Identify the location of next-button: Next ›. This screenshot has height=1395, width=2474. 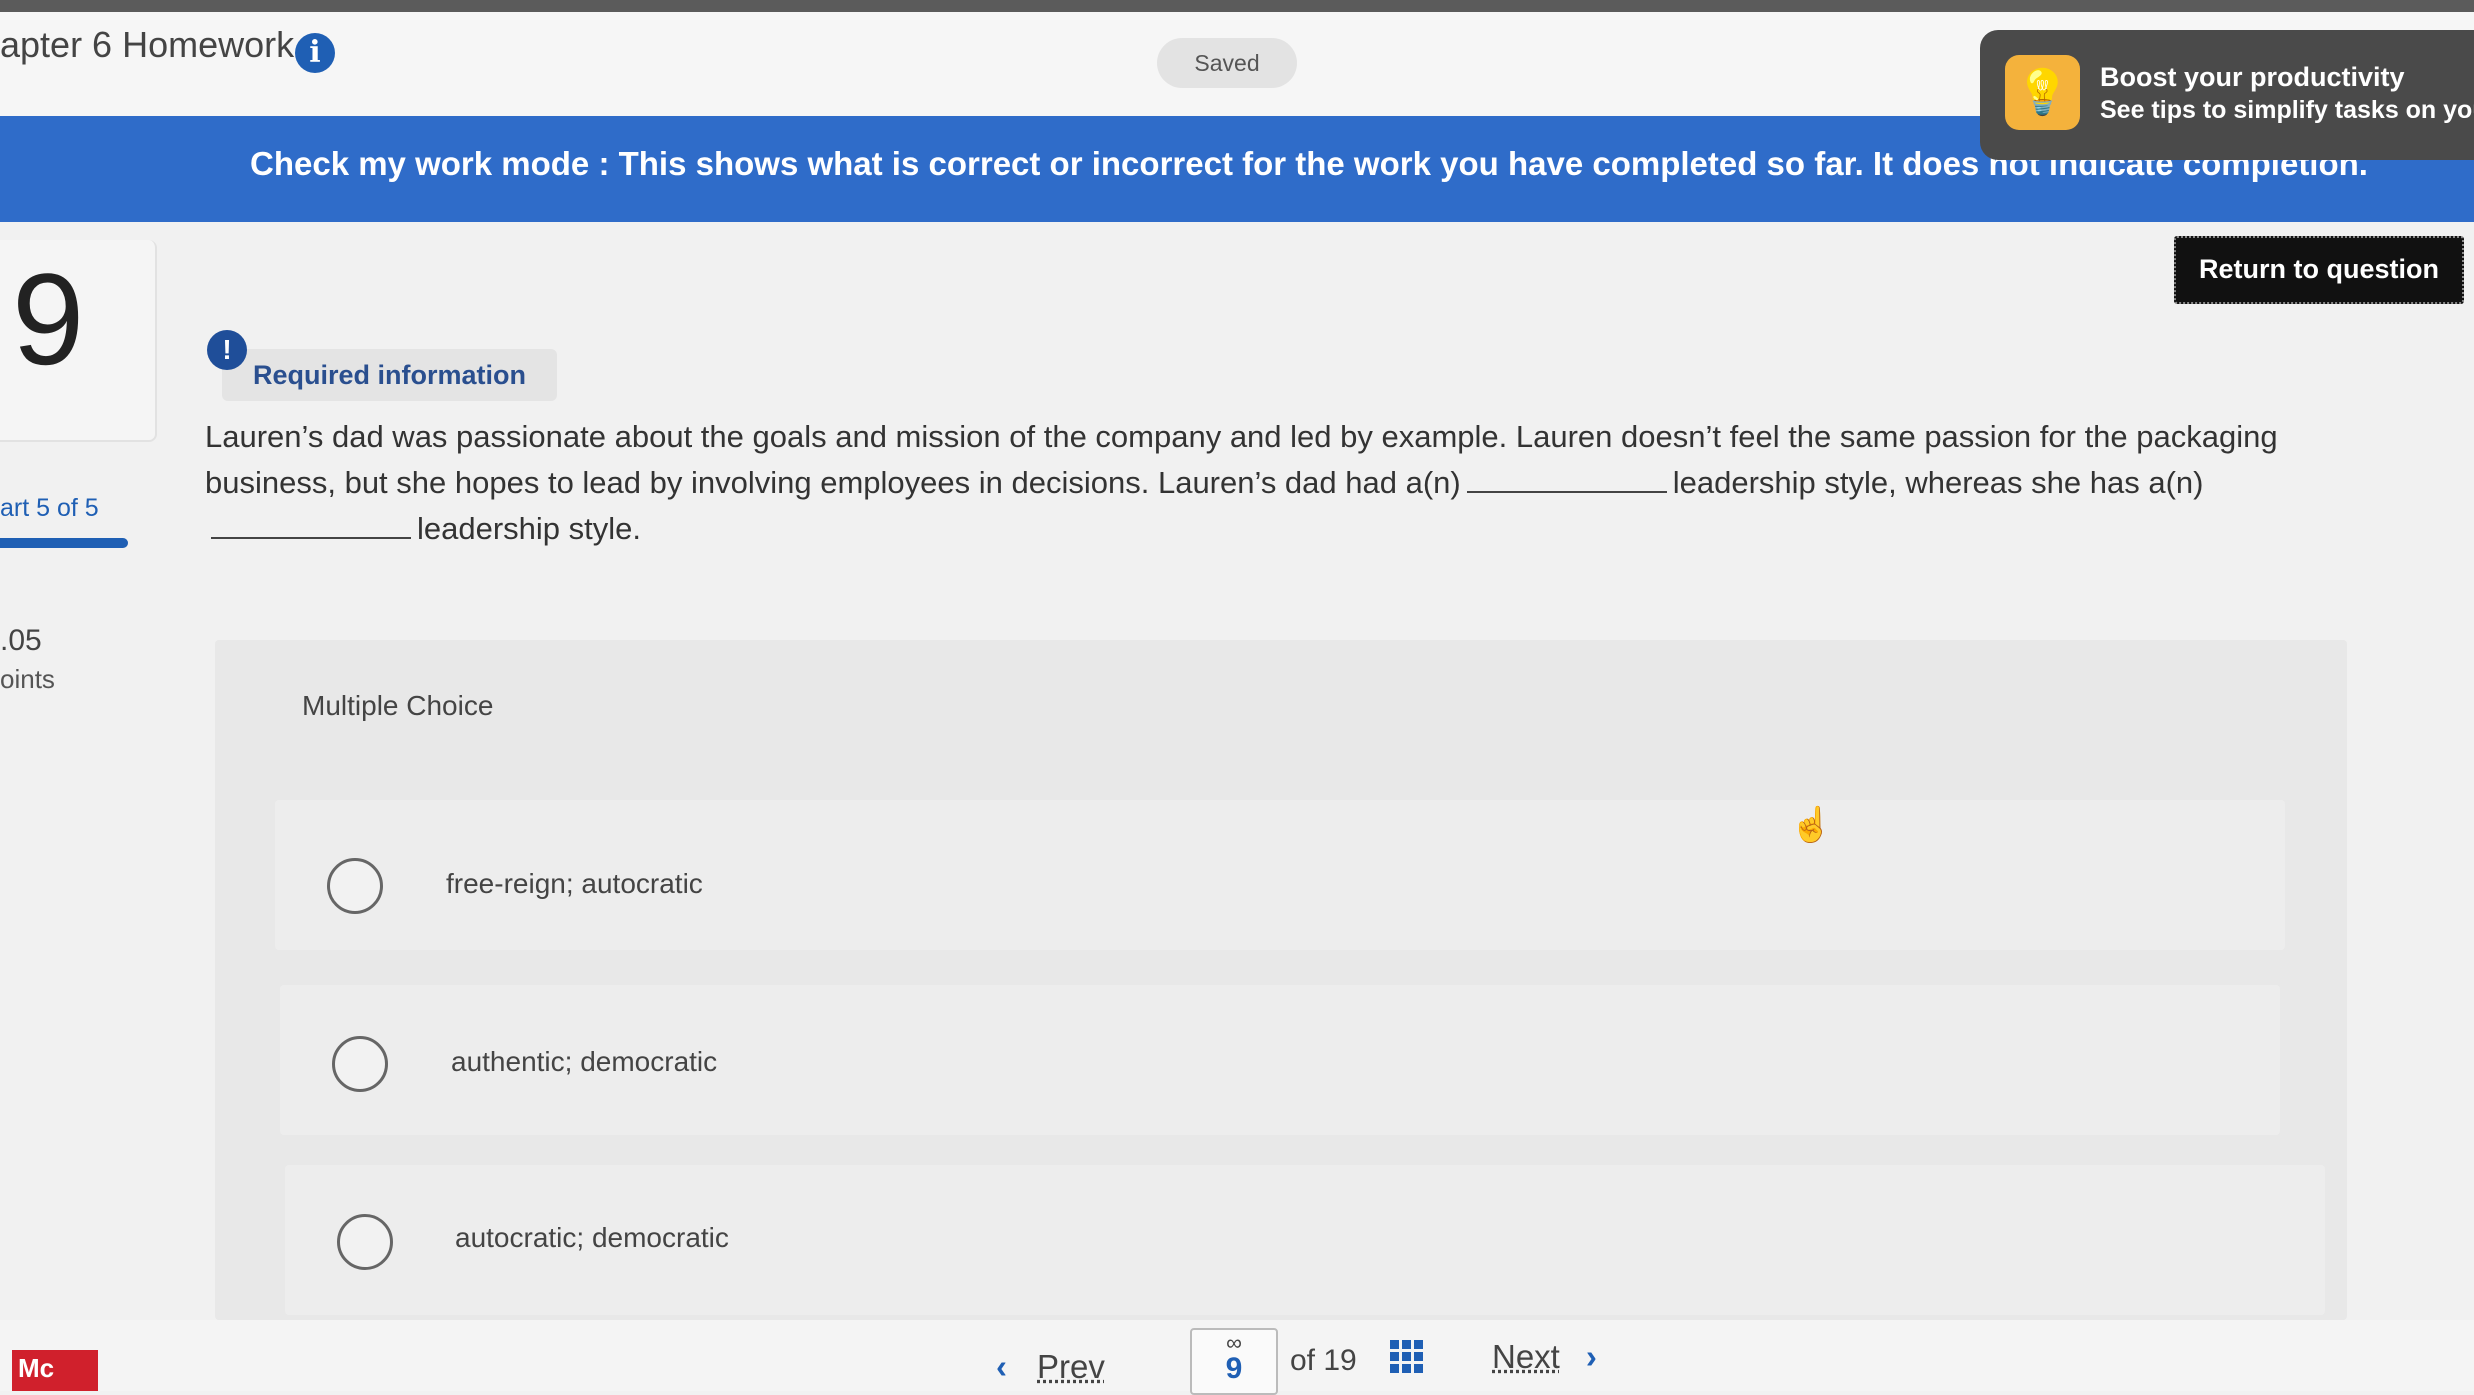
(1544, 1357).